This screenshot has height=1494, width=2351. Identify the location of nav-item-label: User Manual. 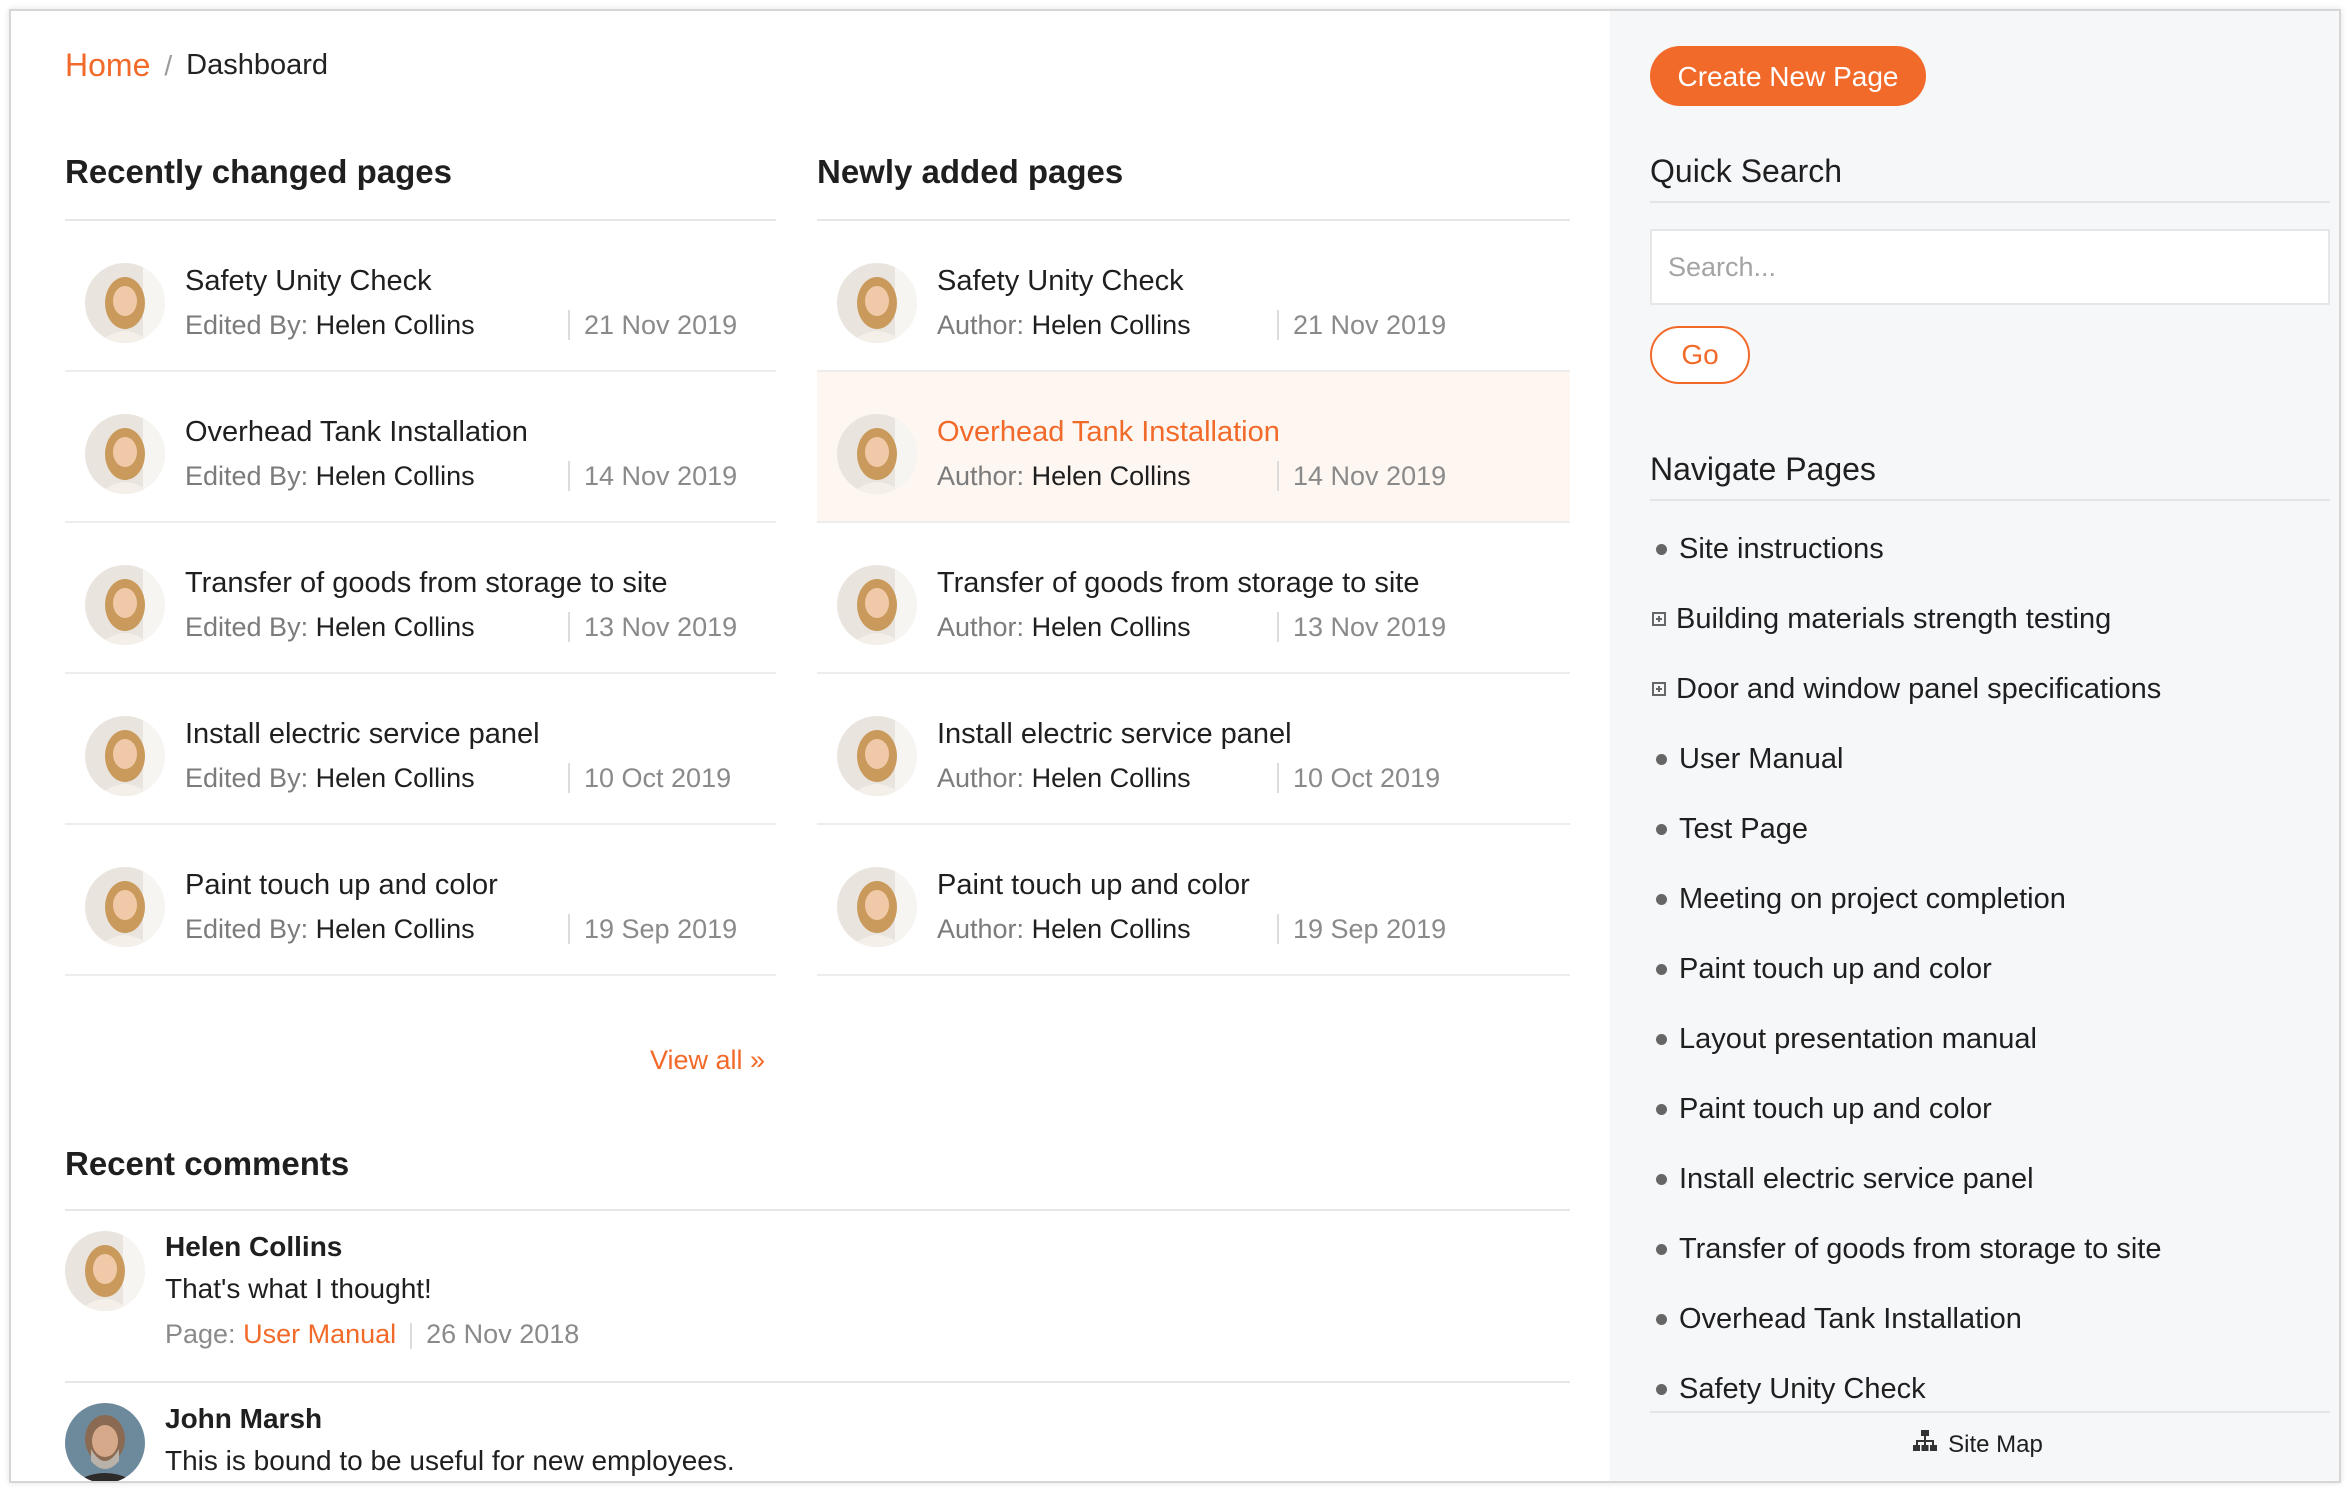
(1761, 759).